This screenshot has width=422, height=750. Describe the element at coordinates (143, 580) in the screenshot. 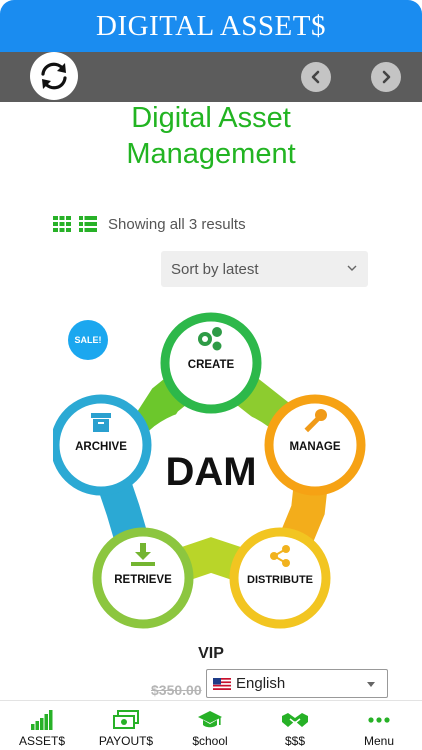

I see `image-text-retrieve: RETRIEVE` at that location.